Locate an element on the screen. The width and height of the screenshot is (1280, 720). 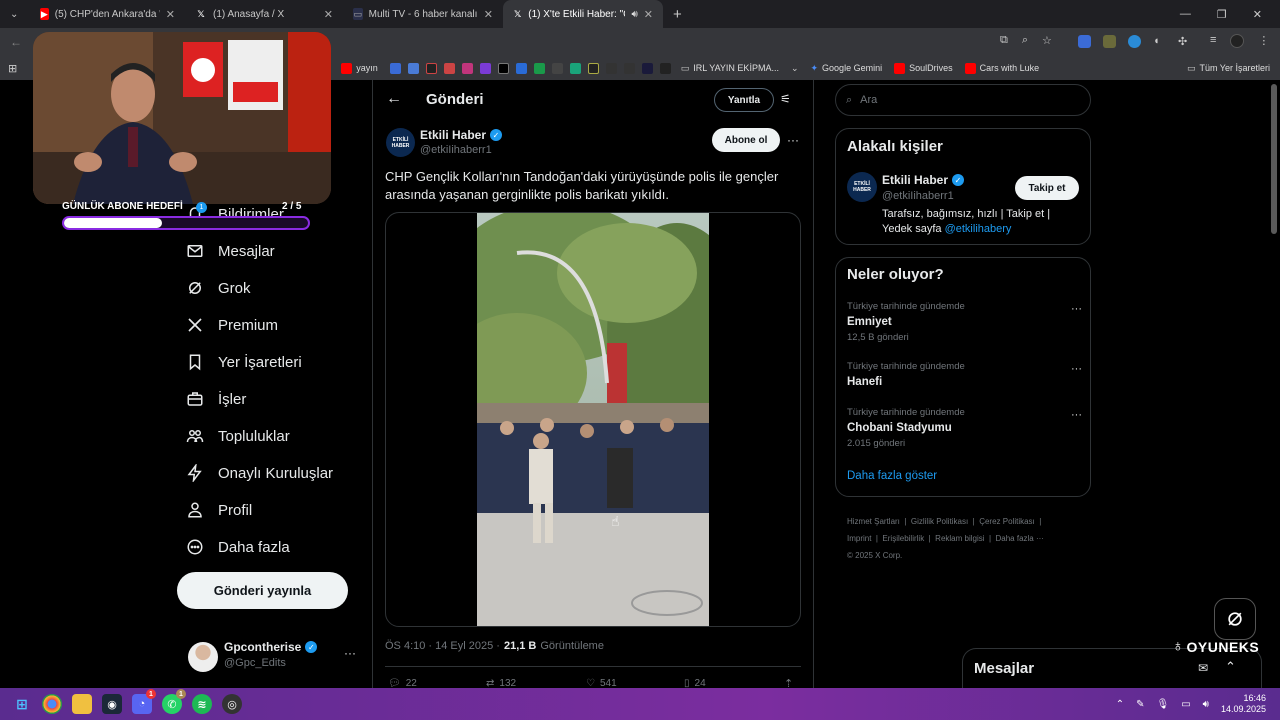
menu-dots-icon: ⋮ is located at coordinates (1263, 41).